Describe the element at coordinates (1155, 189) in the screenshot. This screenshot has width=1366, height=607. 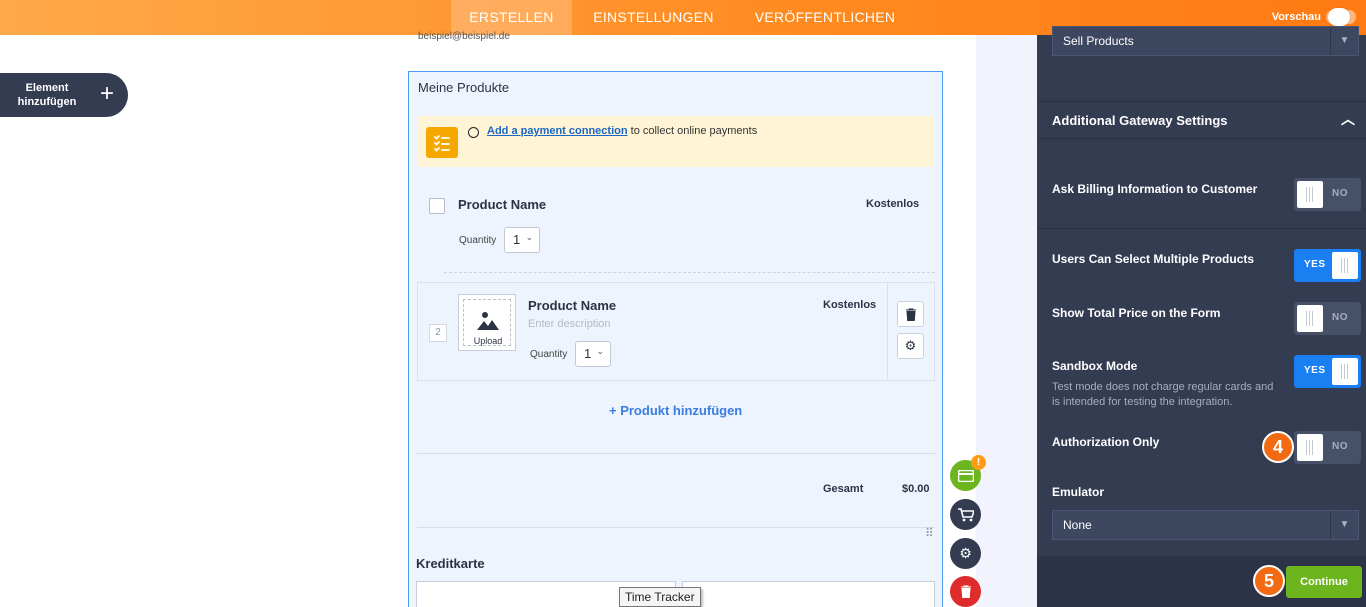
I see `option-label: Ask Billing Information to Customer` at that location.